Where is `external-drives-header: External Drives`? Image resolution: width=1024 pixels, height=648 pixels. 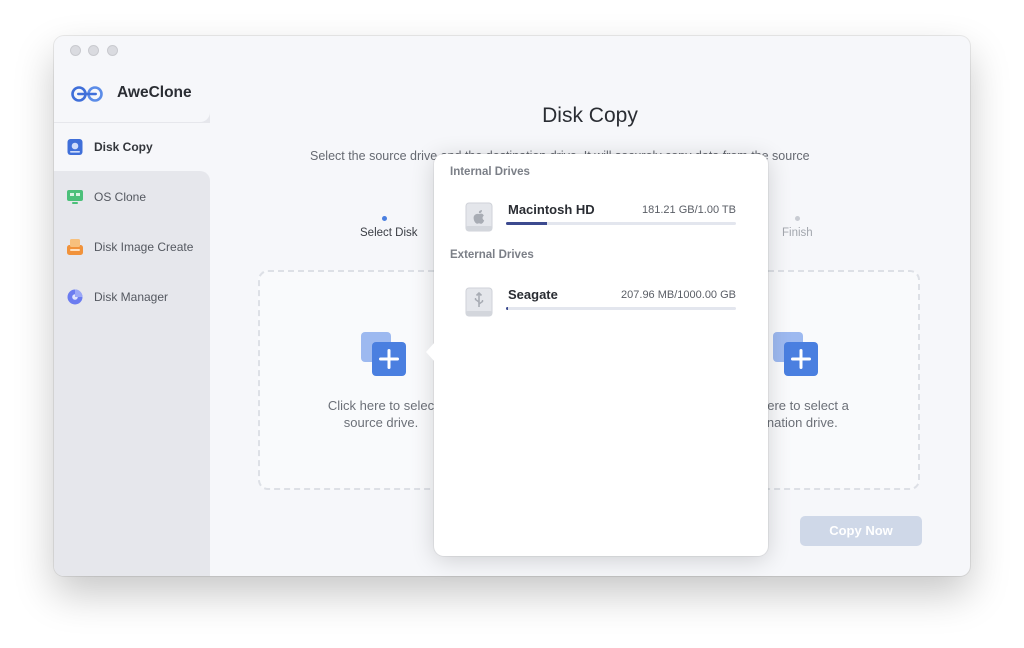 external-drives-header: External Drives is located at coordinates (492, 255).